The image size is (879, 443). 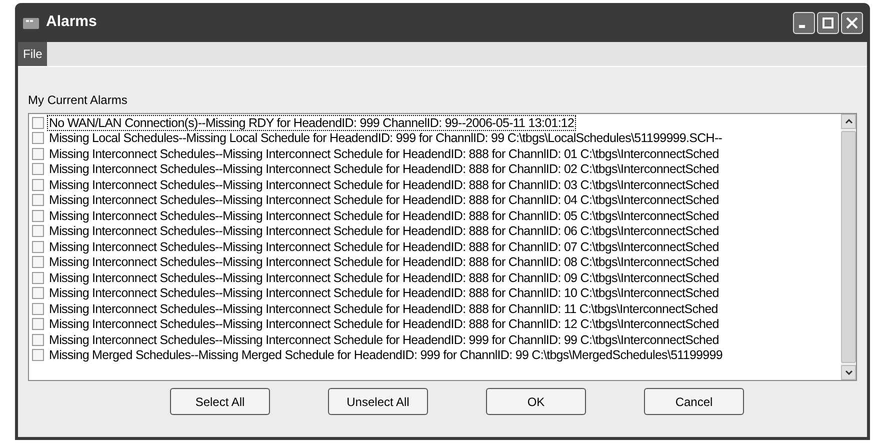 What do you see at coordinates (385, 355) in the screenshot?
I see `alarm-item: Missing Merged Schedules--Missing Merged Schedule for HeadendID: 999 for ChannlID: 99 C:\tbgs\MergedSchedules\51199999` at bounding box center [385, 355].